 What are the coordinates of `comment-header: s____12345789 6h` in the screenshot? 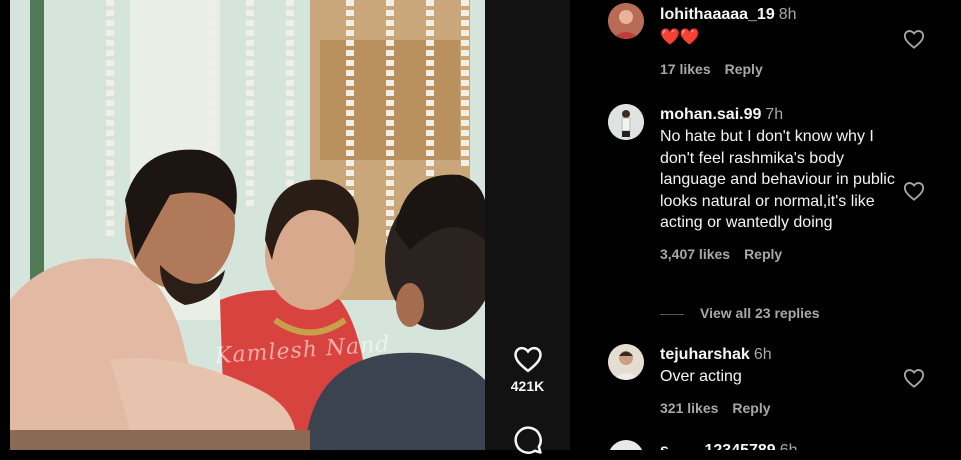 It's located at (800, 445).